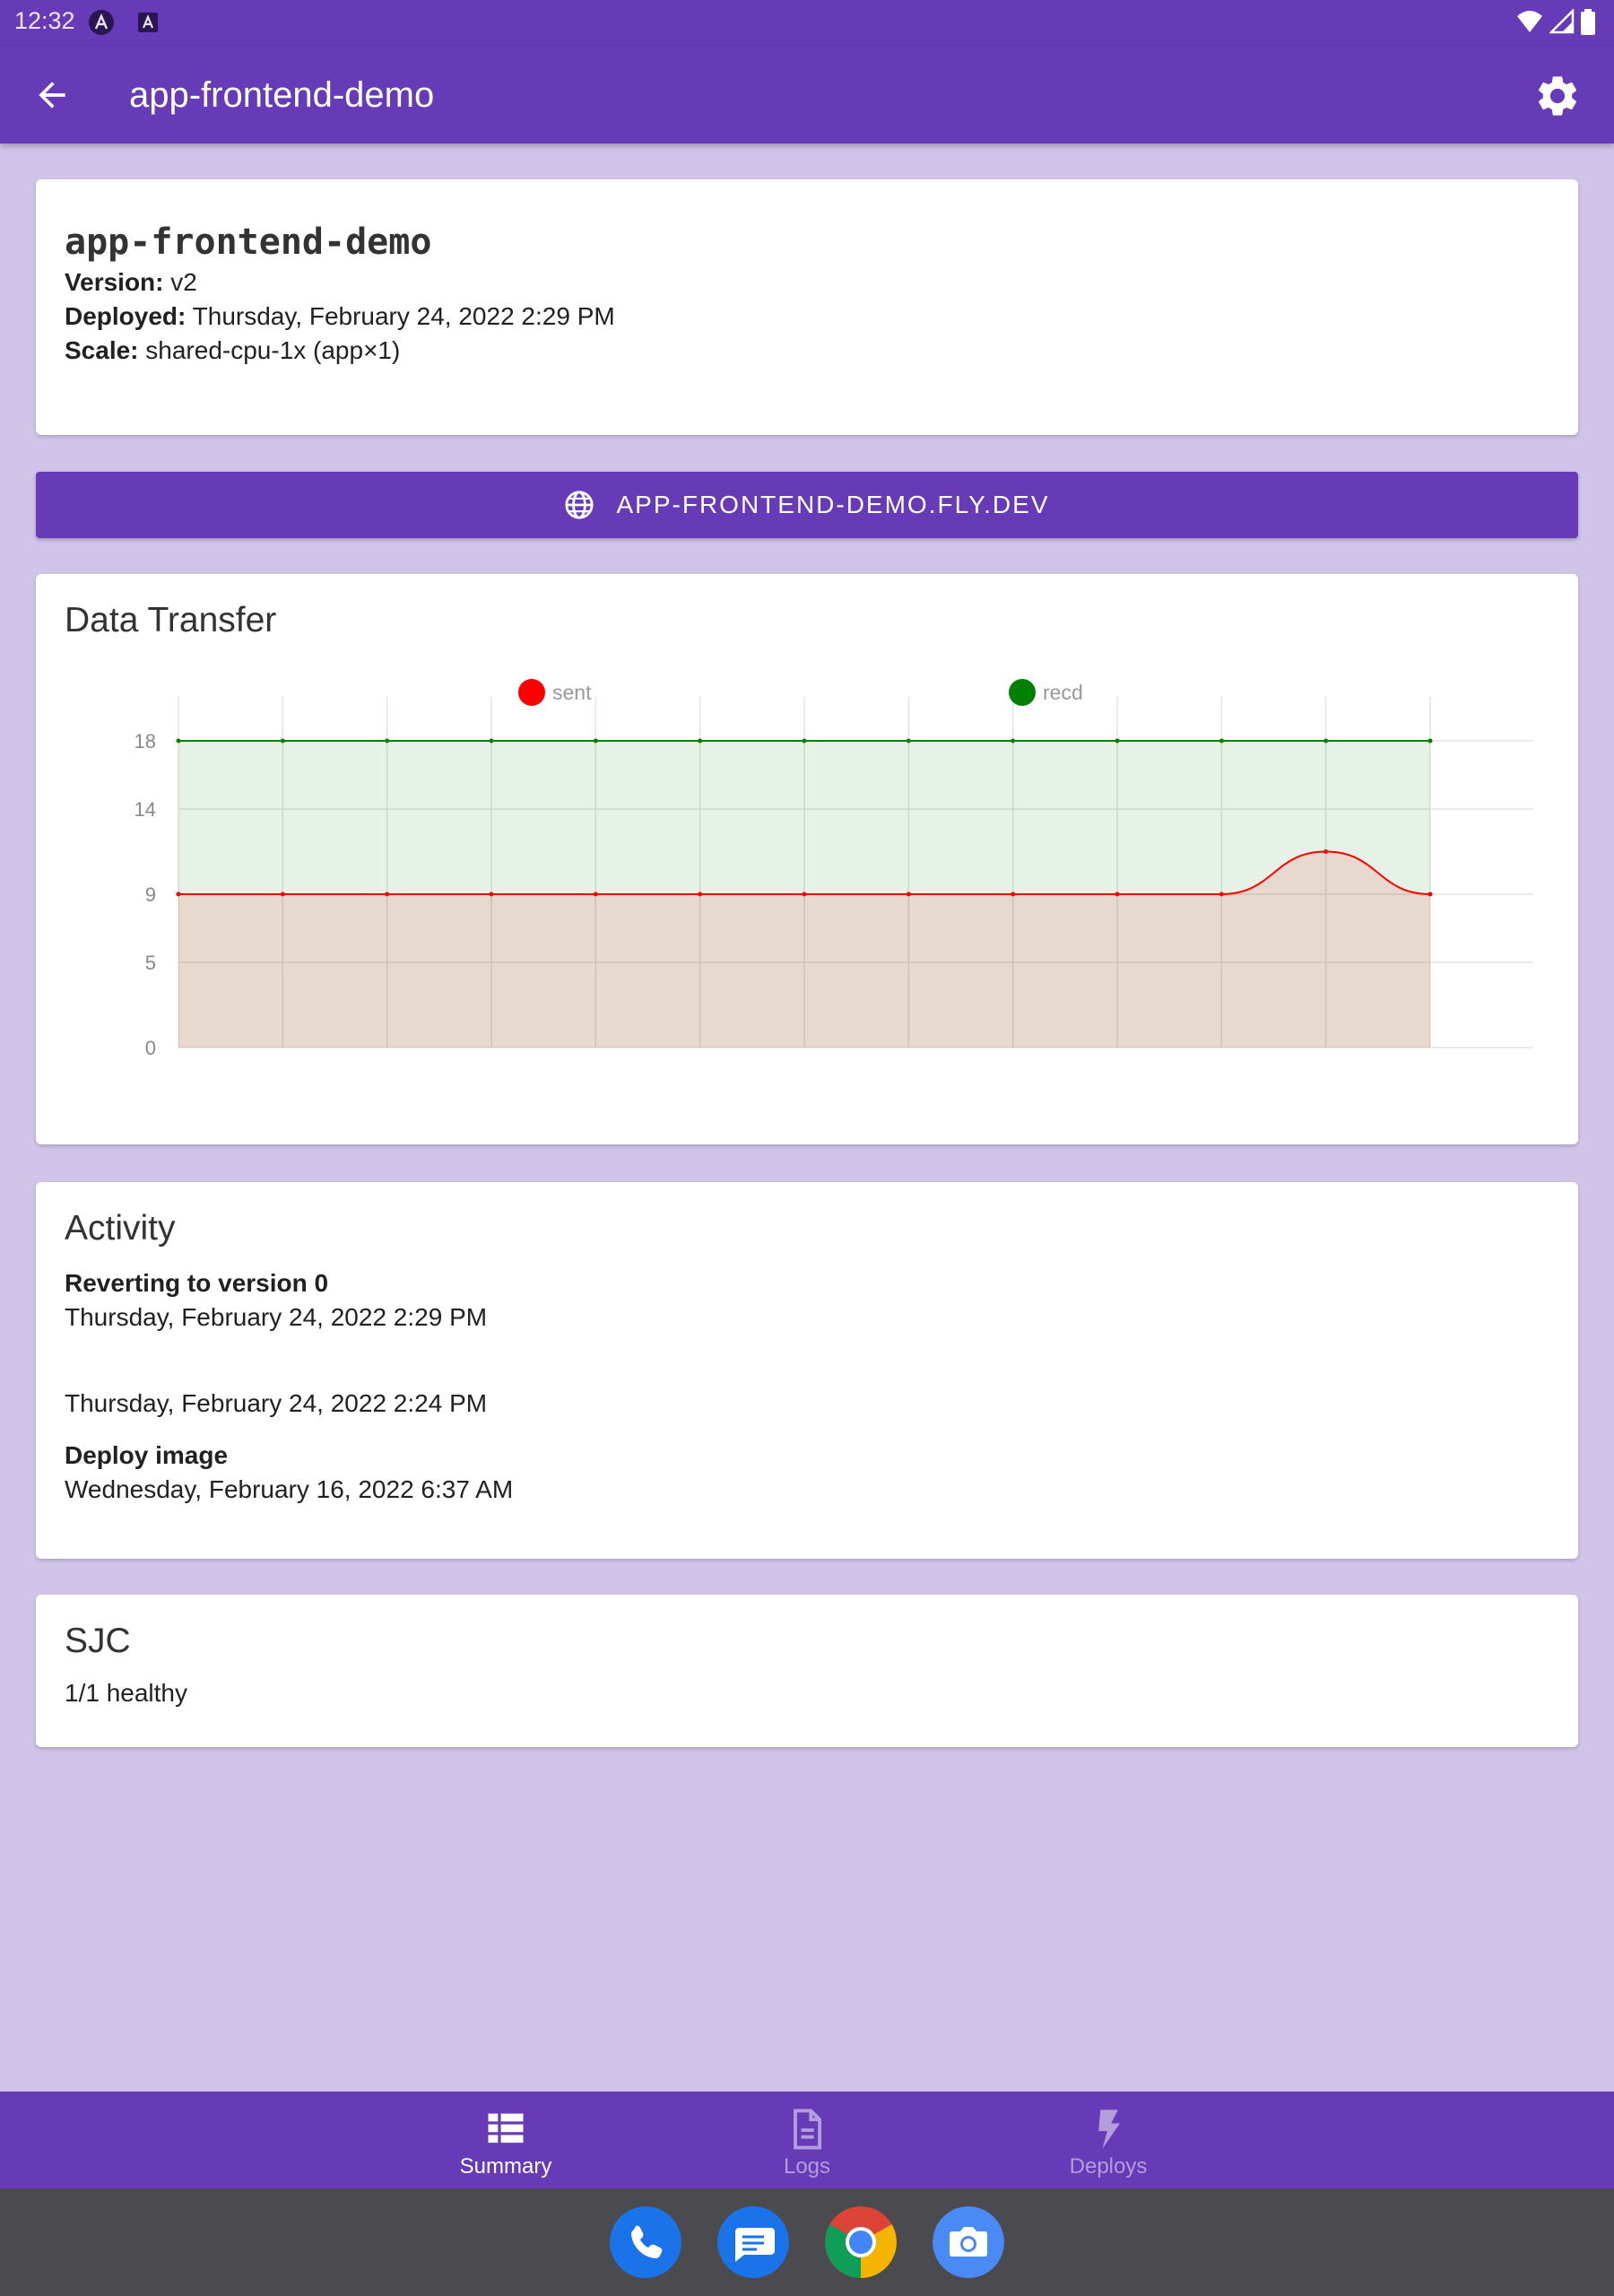  I want to click on app-name: app-frontend-demo, so click(249, 242).